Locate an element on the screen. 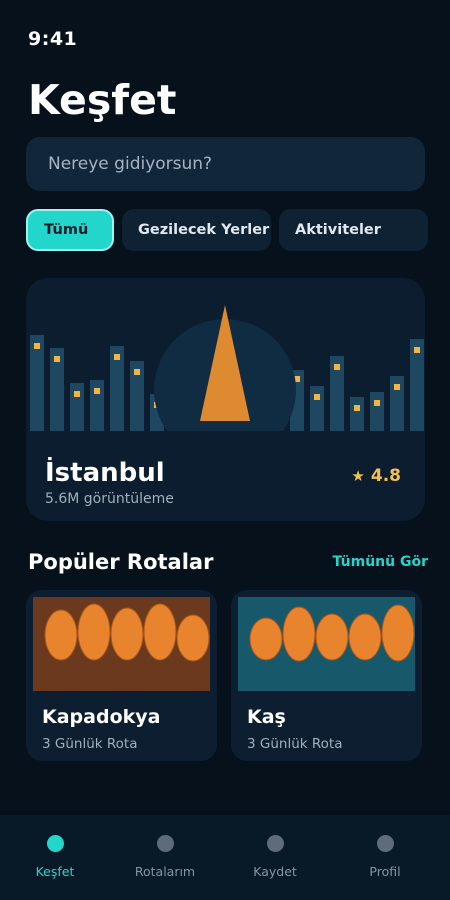 The height and width of the screenshot is (900, 450). kas-balloons-illustration is located at coordinates (326, 644).